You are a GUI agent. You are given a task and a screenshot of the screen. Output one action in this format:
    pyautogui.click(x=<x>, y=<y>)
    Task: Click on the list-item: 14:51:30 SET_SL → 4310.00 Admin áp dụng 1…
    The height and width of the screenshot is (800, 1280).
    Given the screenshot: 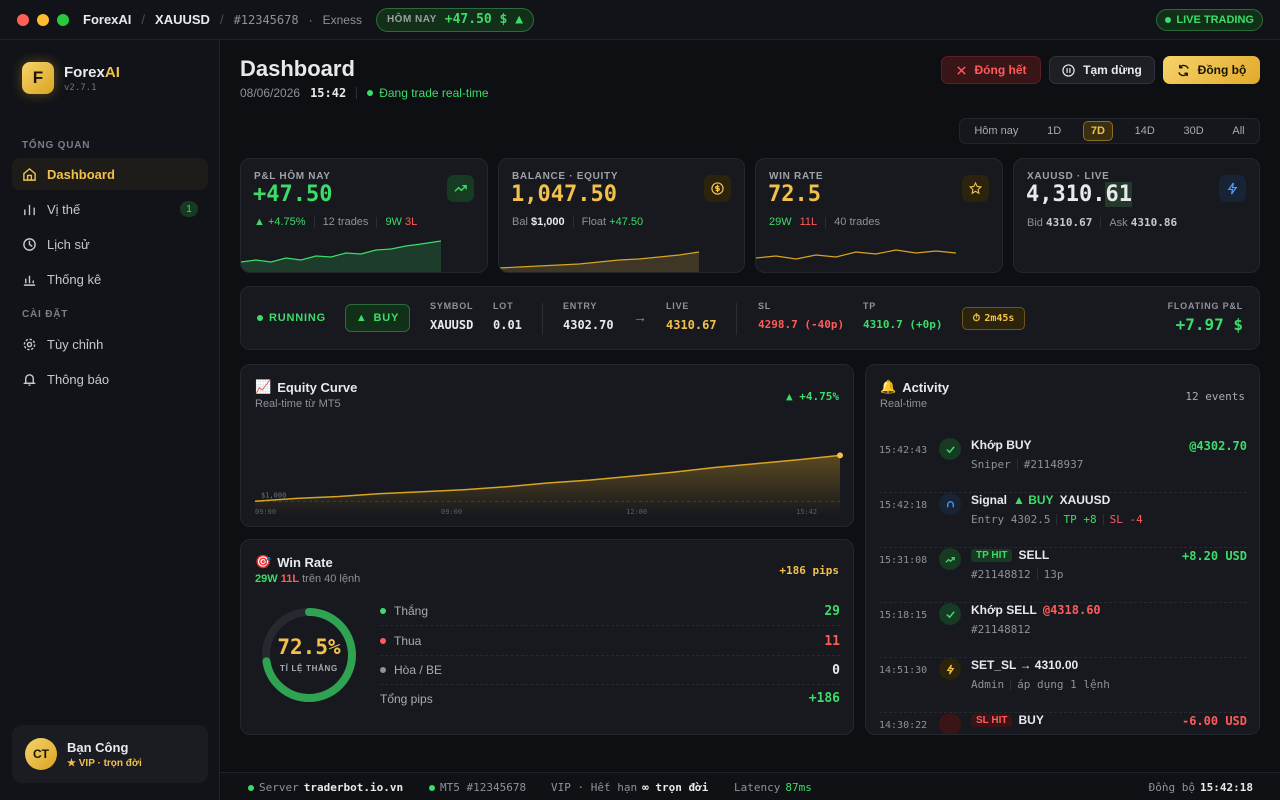 What is the action you would take?
    pyautogui.click(x=1063, y=685)
    